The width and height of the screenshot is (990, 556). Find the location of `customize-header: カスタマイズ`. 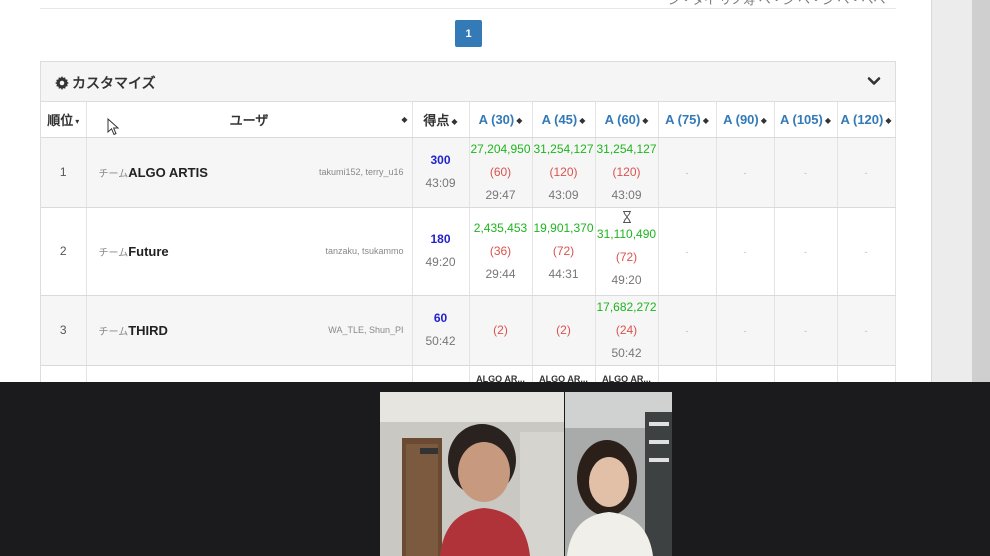

customize-header: カスタマイズ is located at coordinates (468, 82).